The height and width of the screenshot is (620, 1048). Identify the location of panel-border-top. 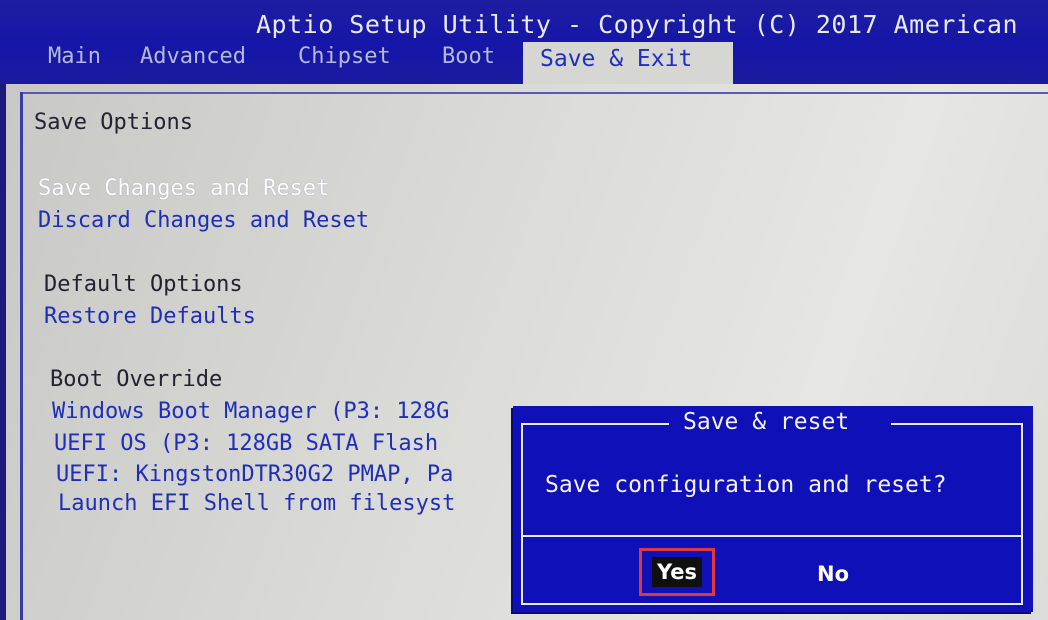
(534, 93).